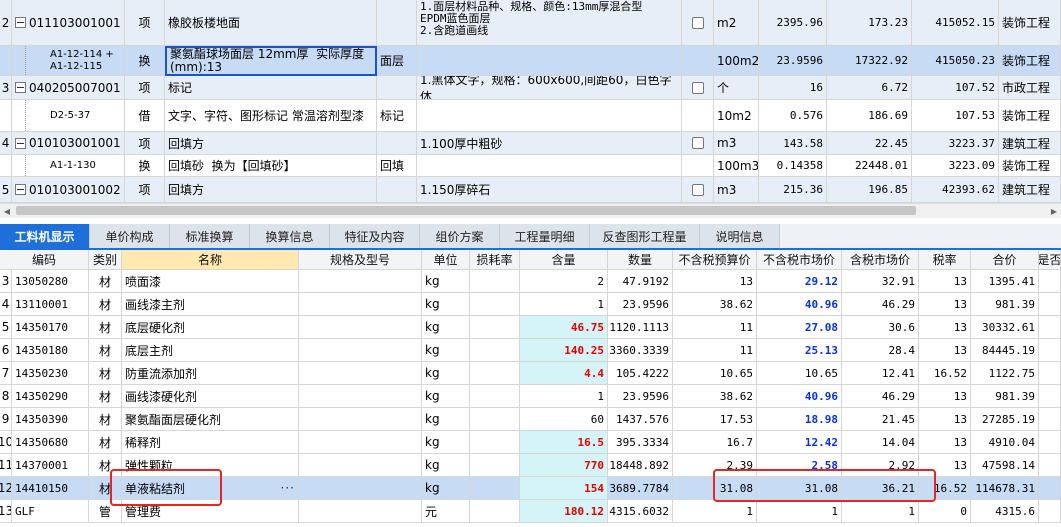  I want to click on value-name: 单液粘结剂, so click(155, 488).